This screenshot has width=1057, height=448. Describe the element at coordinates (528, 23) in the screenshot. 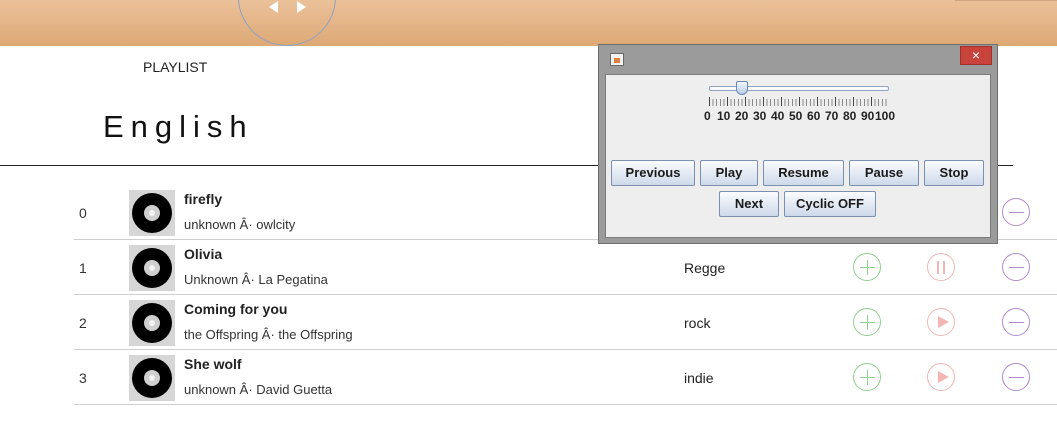

I see `header-bar` at that location.